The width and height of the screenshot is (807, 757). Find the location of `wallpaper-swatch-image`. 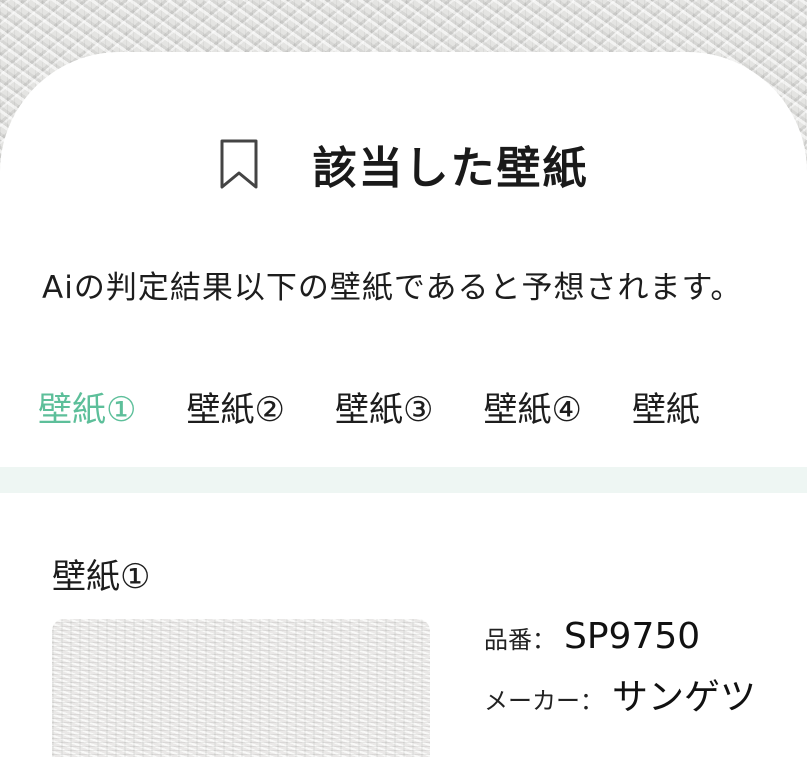

wallpaper-swatch-image is located at coordinates (241, 688).